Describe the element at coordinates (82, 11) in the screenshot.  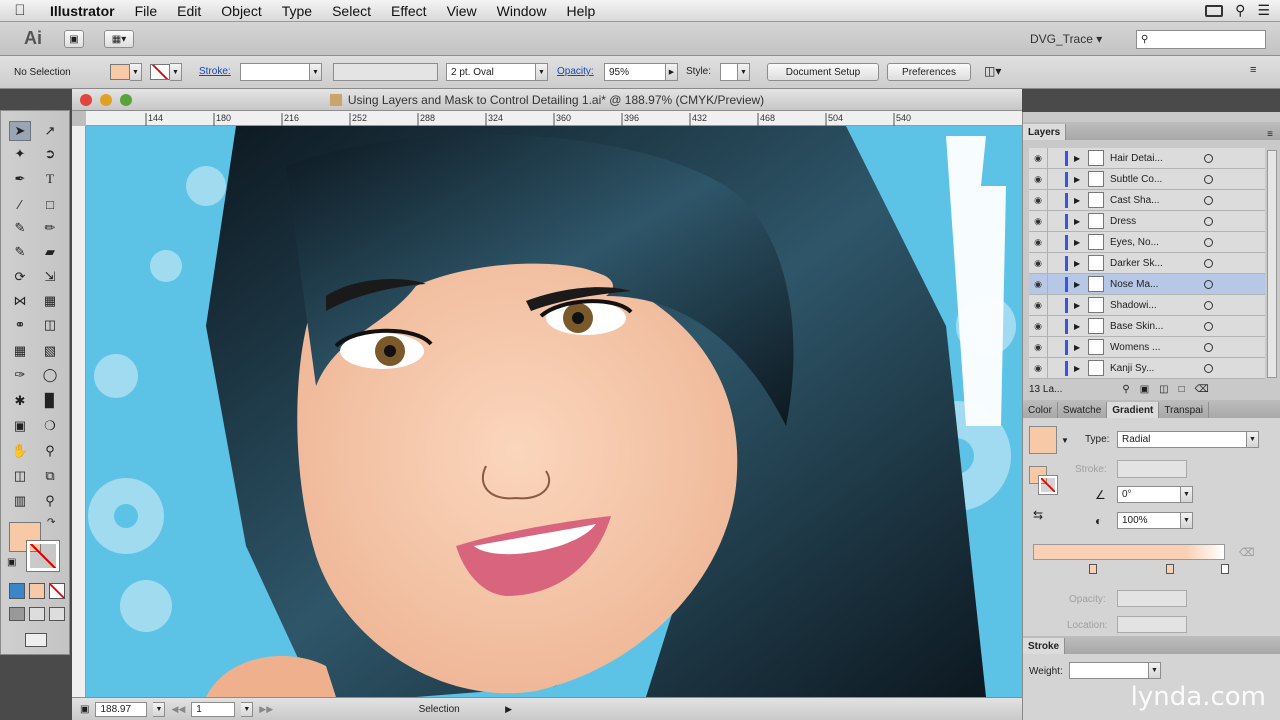
I see `menu-app: Illustrator` at that location.